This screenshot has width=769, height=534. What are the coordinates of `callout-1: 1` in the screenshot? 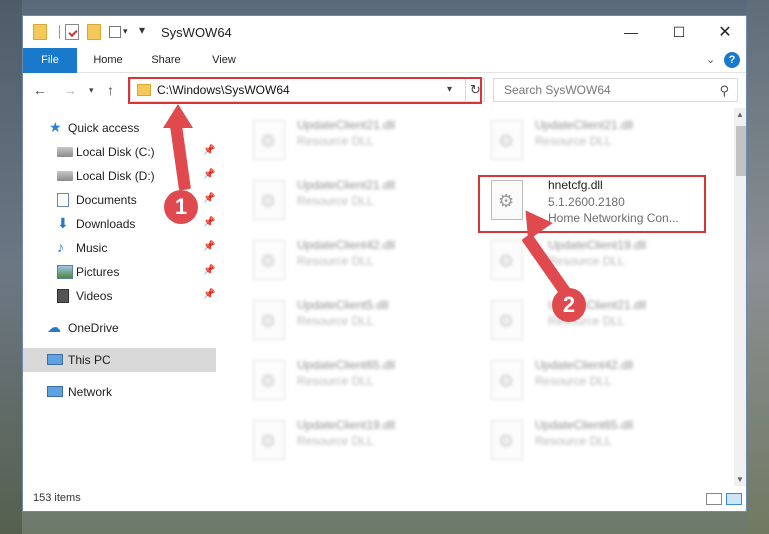 It's located at (181, 207).